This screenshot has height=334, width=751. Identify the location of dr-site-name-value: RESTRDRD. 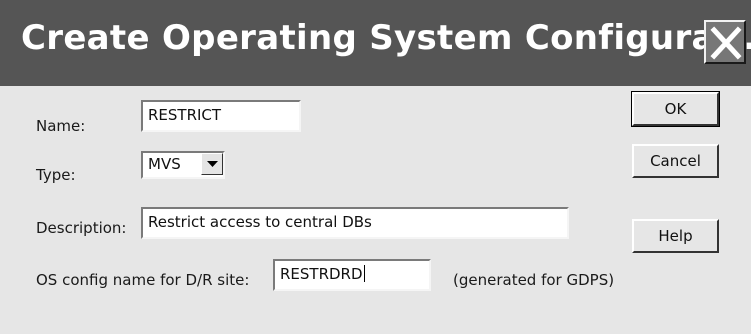
(321, 274).